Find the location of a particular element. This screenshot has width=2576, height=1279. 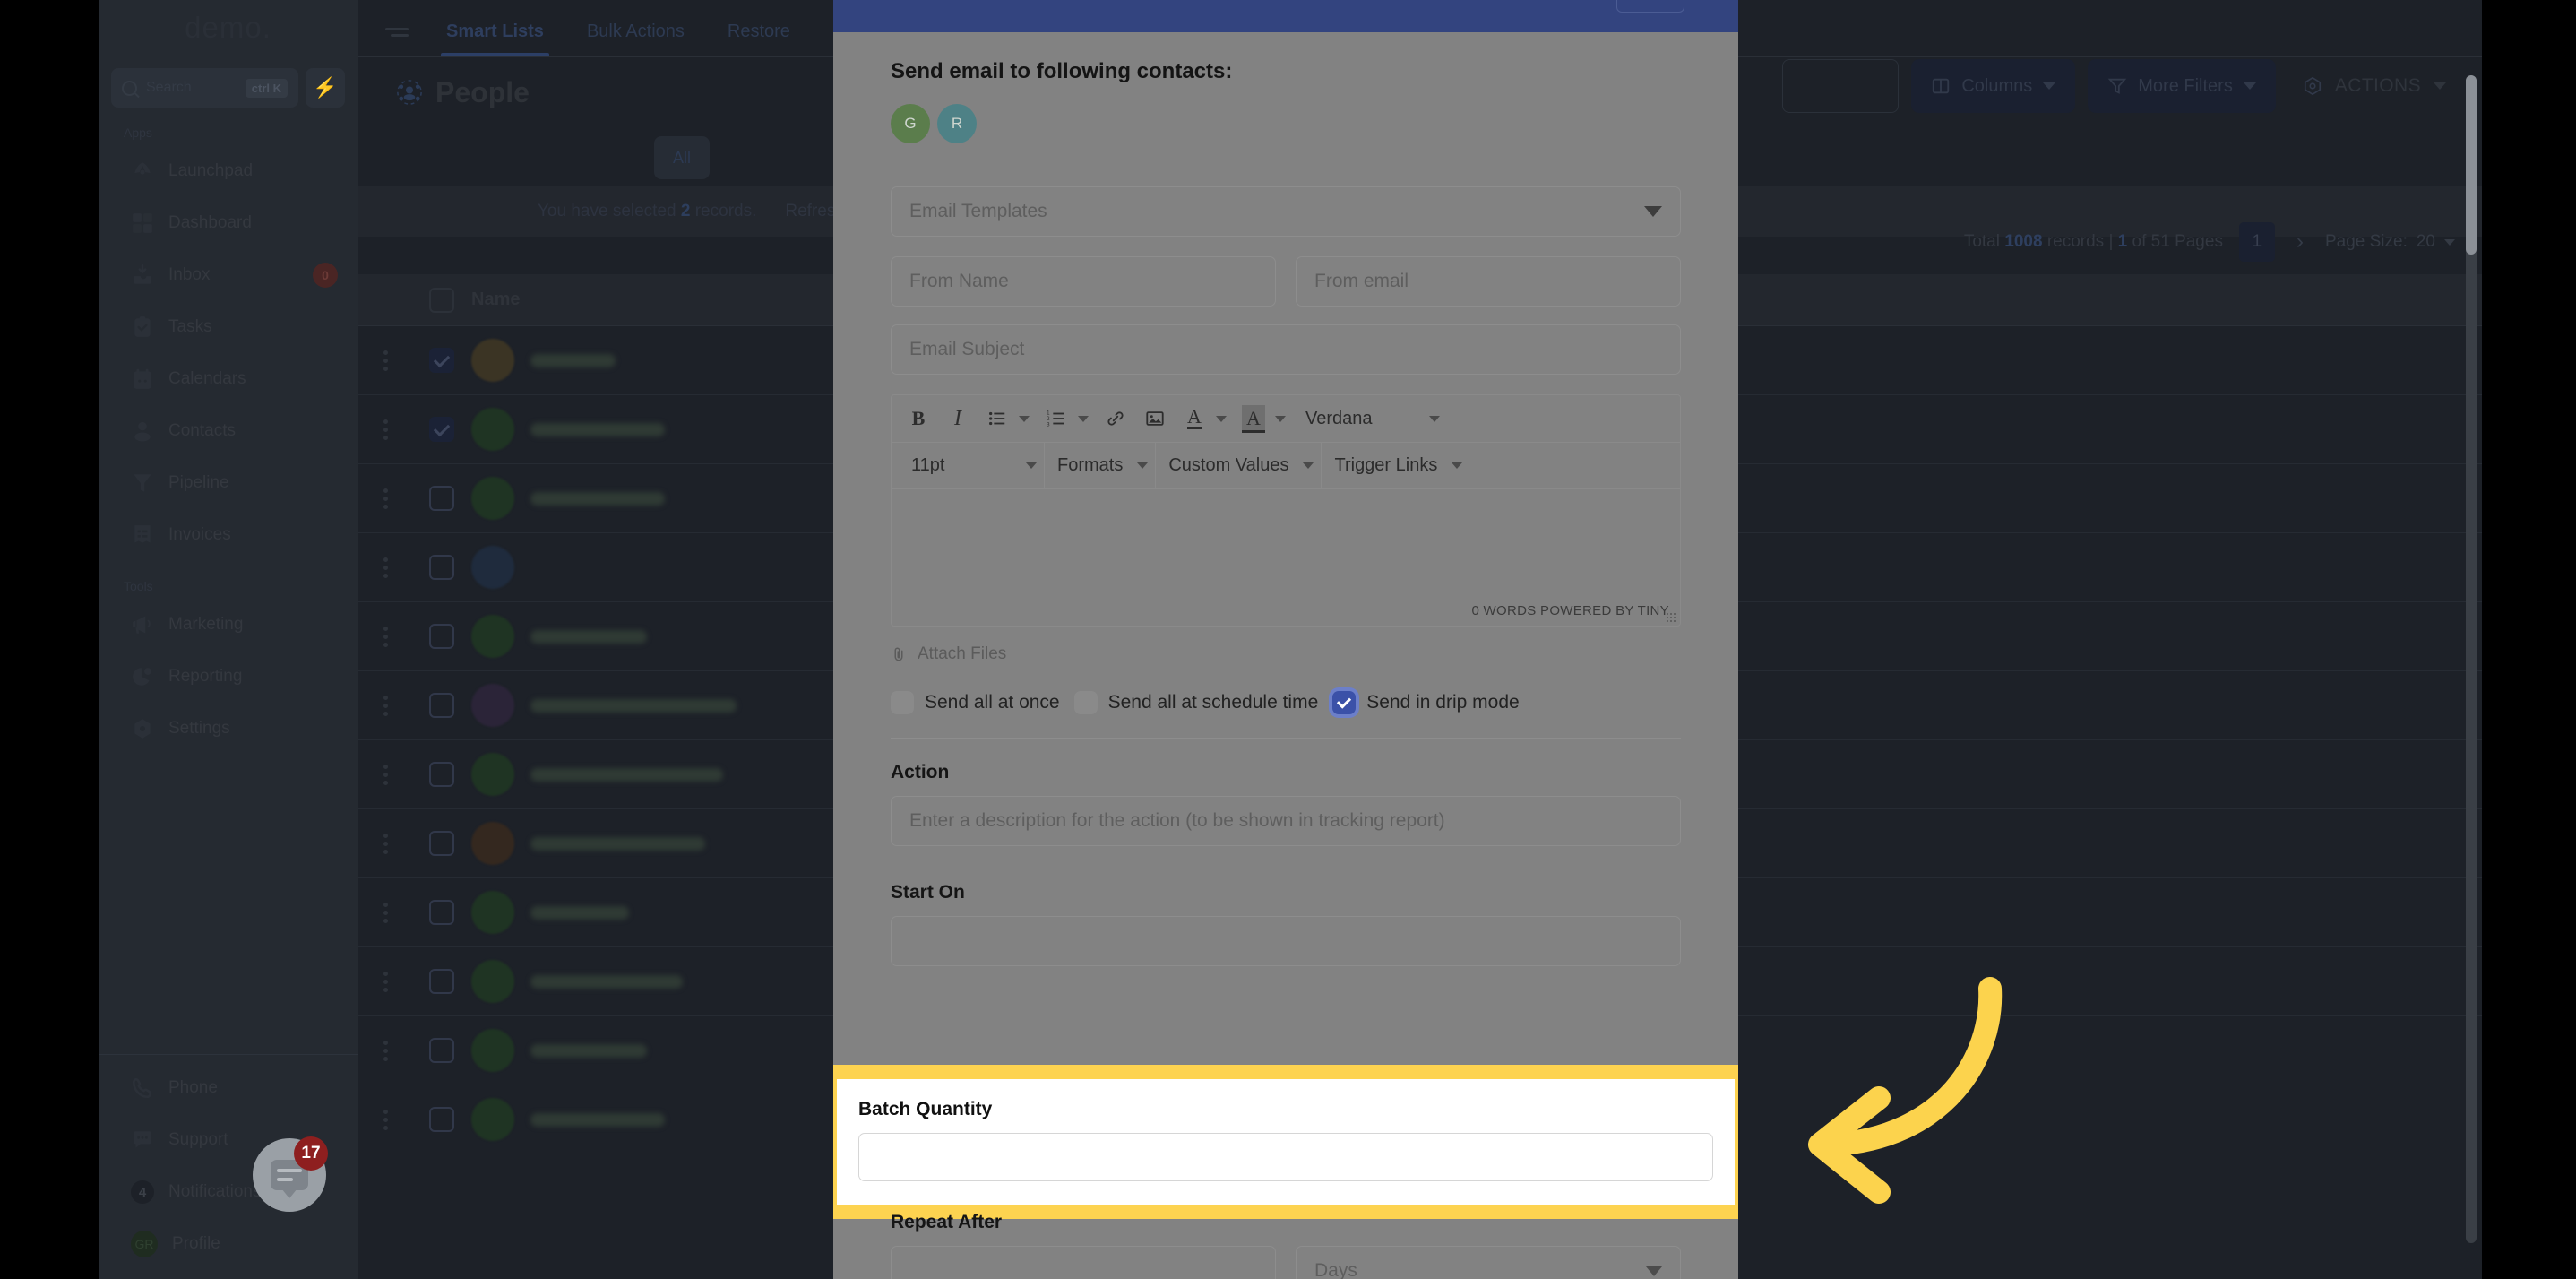

batch-quantity-input is located at coordinates (1286, 1157).